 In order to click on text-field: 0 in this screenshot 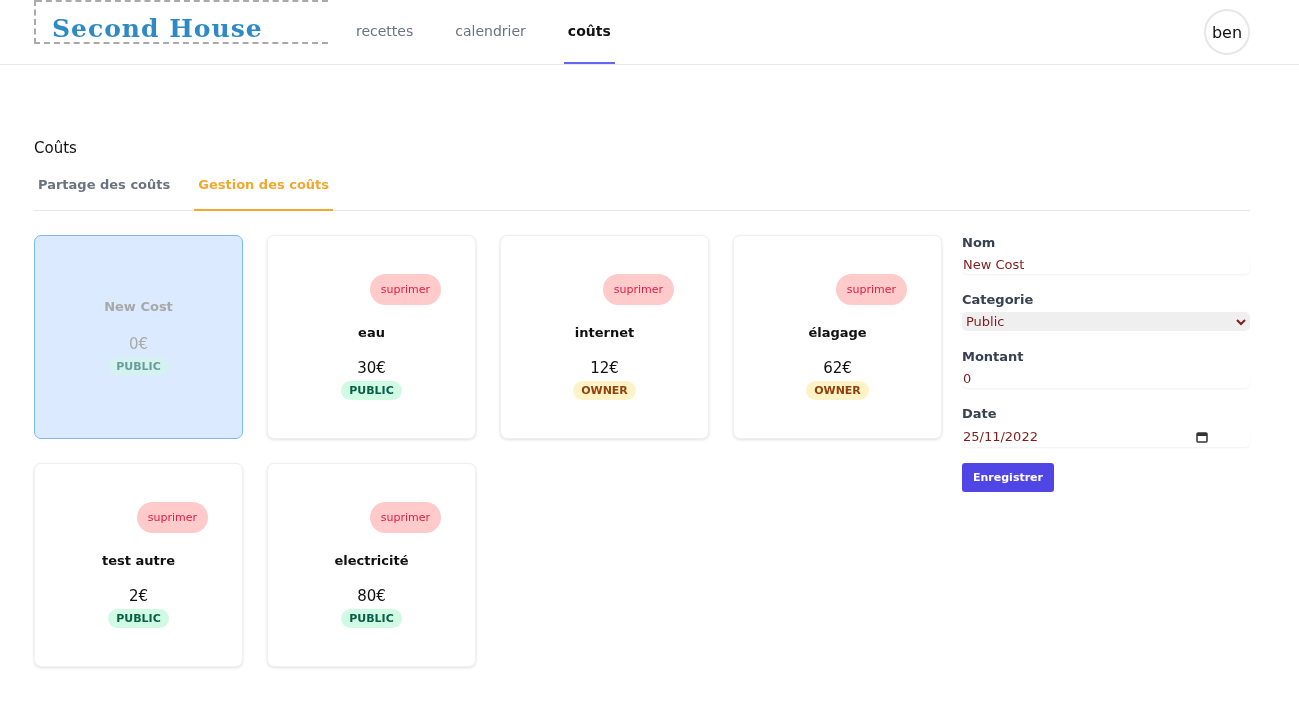, I will do `click(1106, 378)`.